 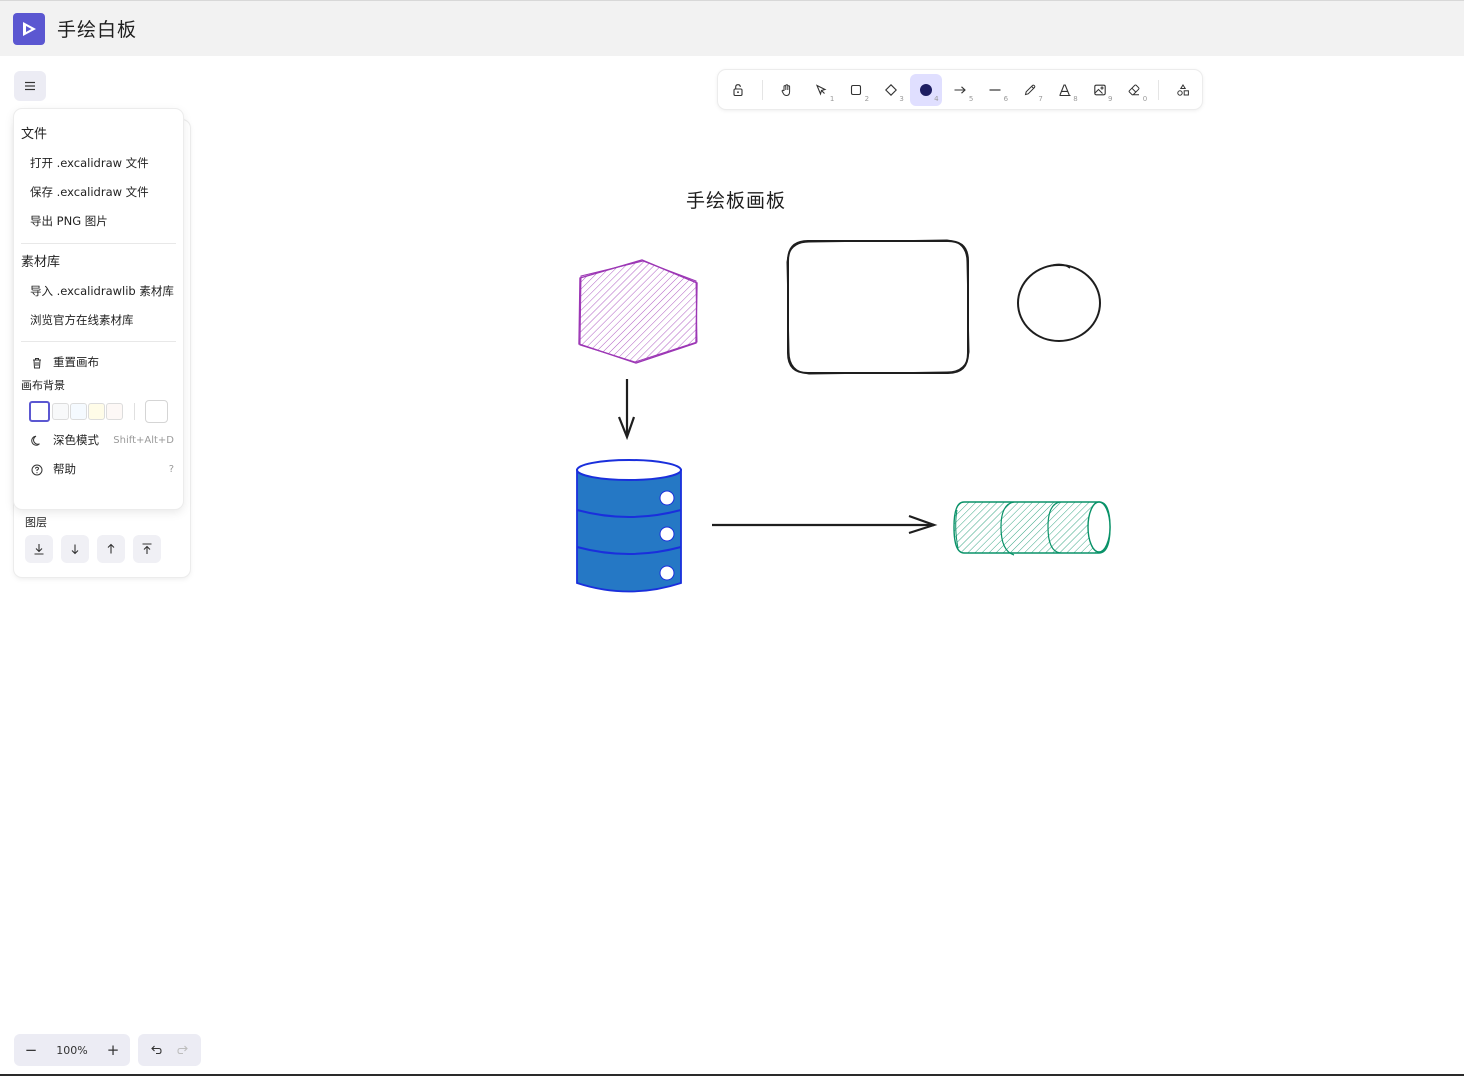 I want to click on canvas-text-label: 手绘板画板, so click(x=736, y=199).